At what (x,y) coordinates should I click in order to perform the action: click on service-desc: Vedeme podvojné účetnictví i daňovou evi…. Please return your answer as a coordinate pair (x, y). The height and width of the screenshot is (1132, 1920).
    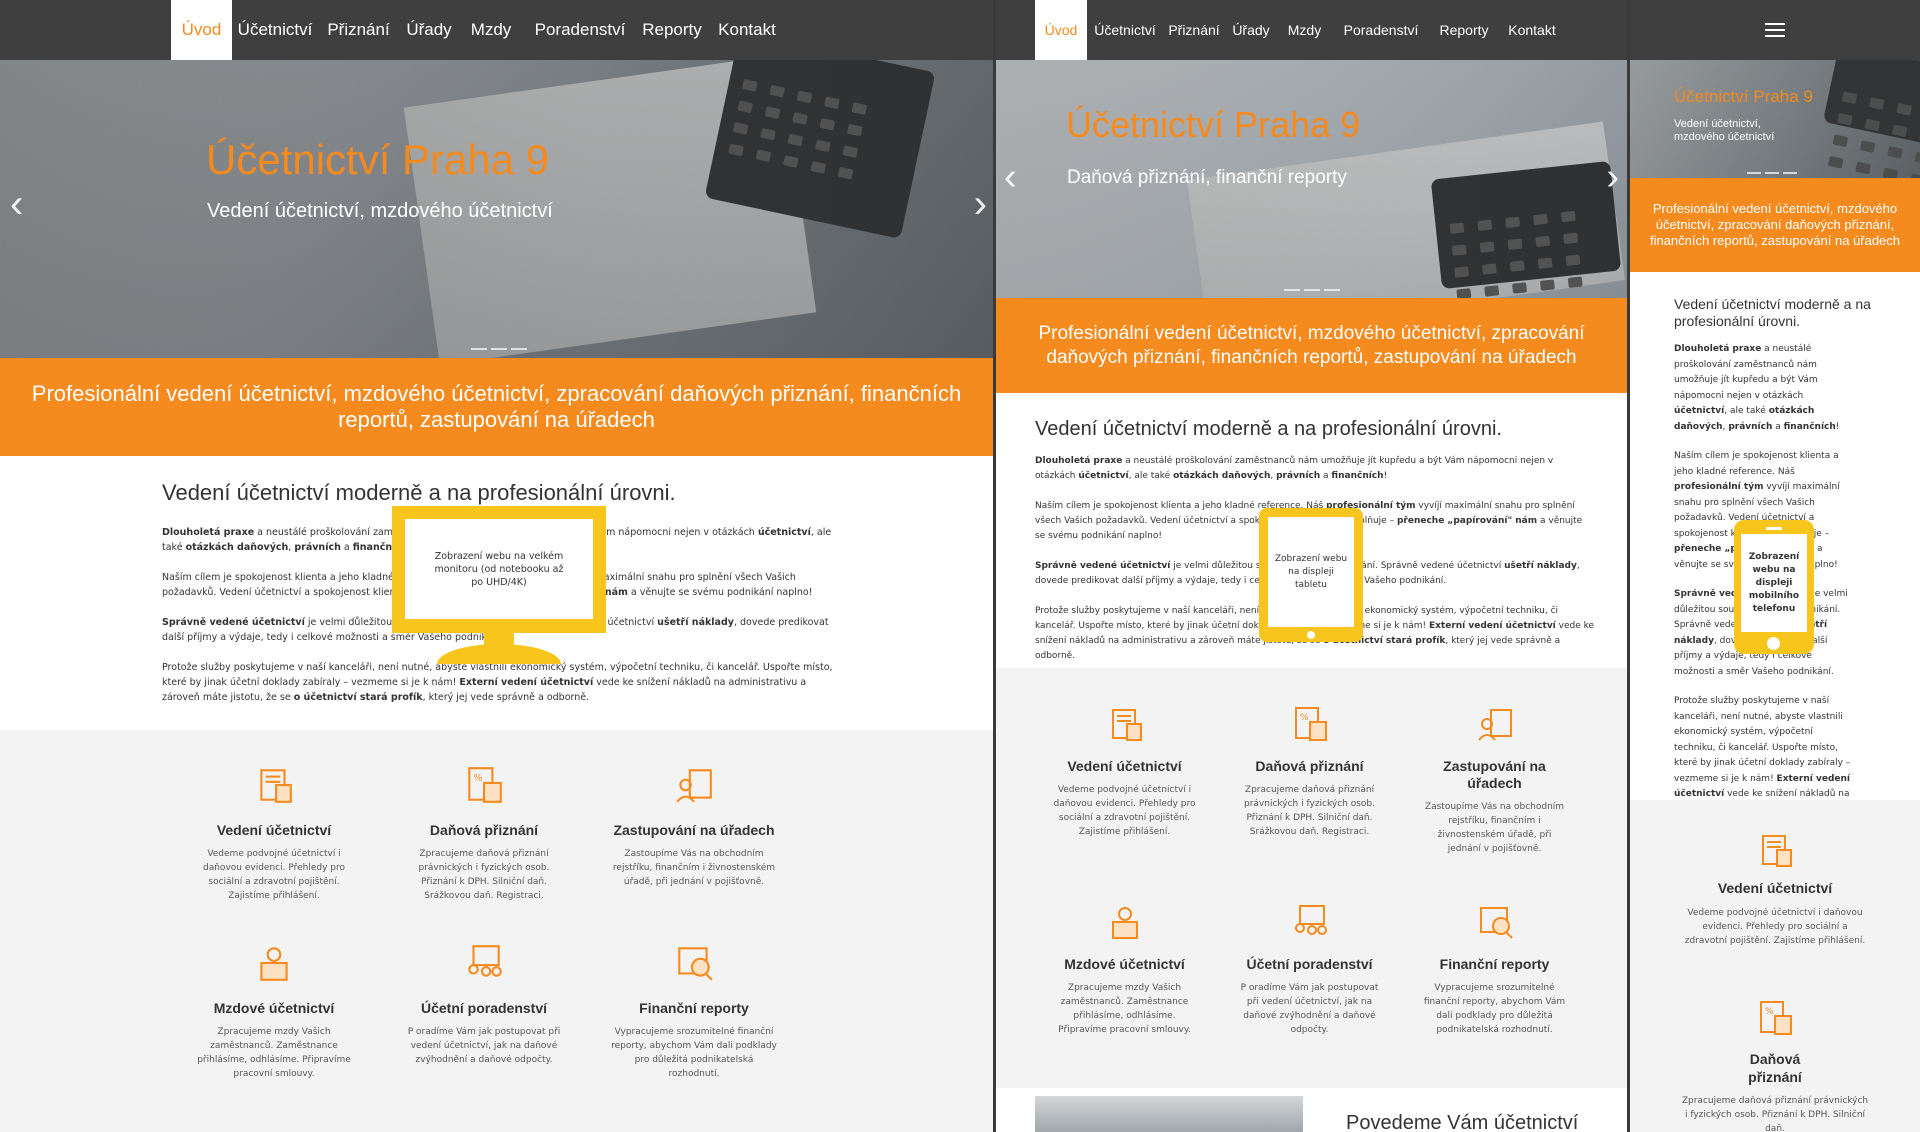
    Looking at the image, I should click on (1124, 811).